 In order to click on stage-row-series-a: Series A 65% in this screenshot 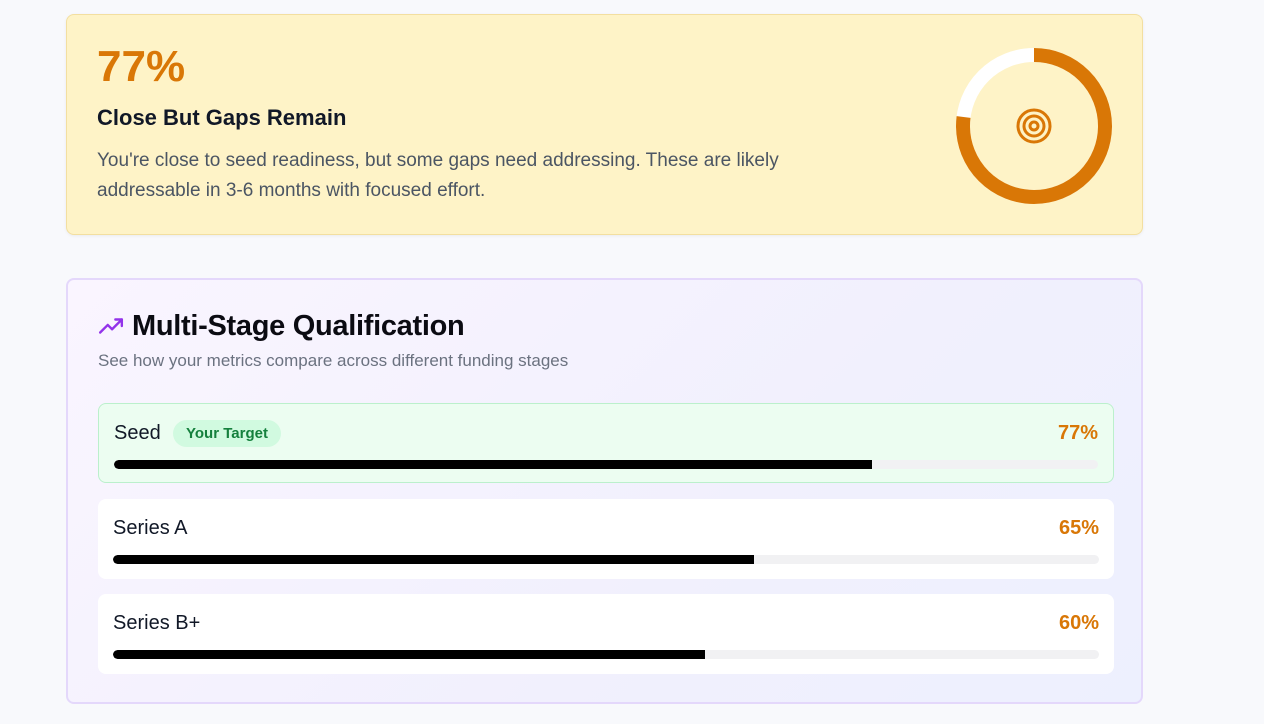, I will do `click(606, 539)`.